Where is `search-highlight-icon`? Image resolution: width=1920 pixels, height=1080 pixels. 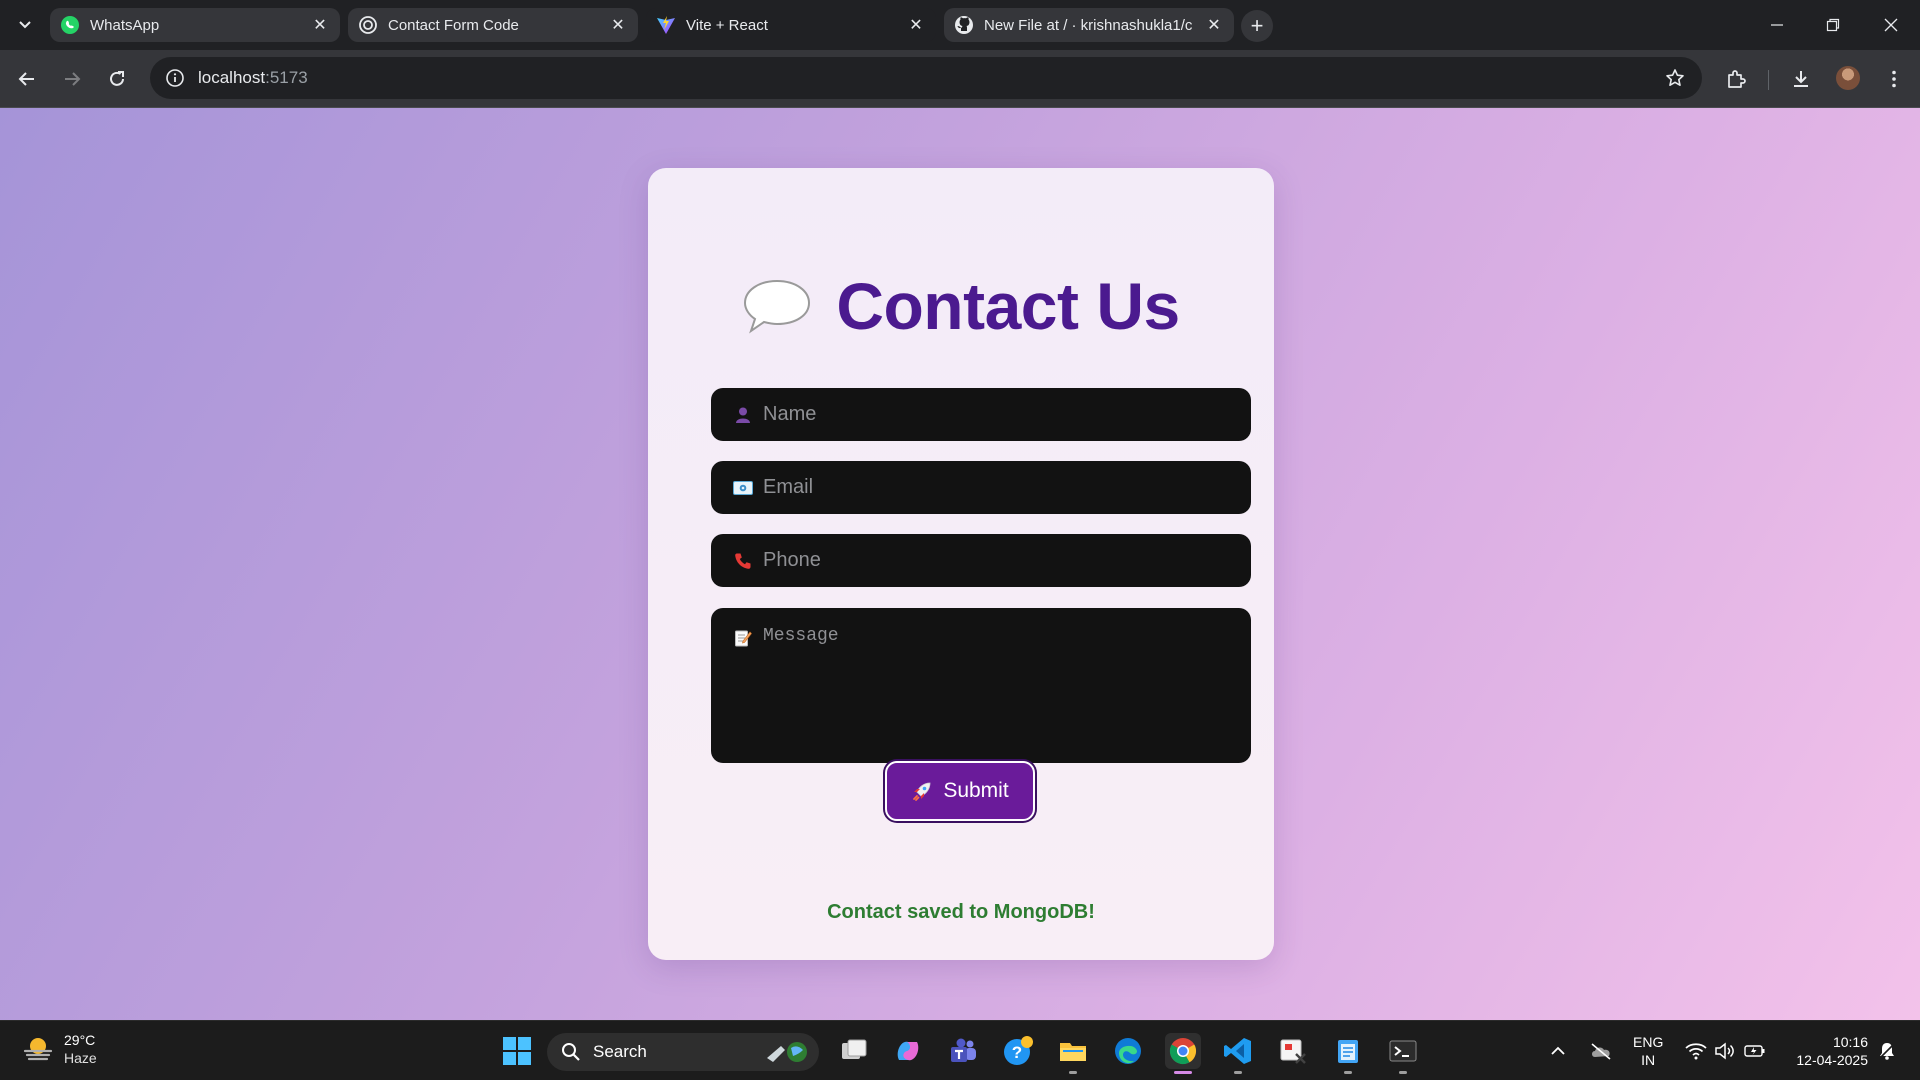
search-highlight-icon is located at coordinates (787, 1052).